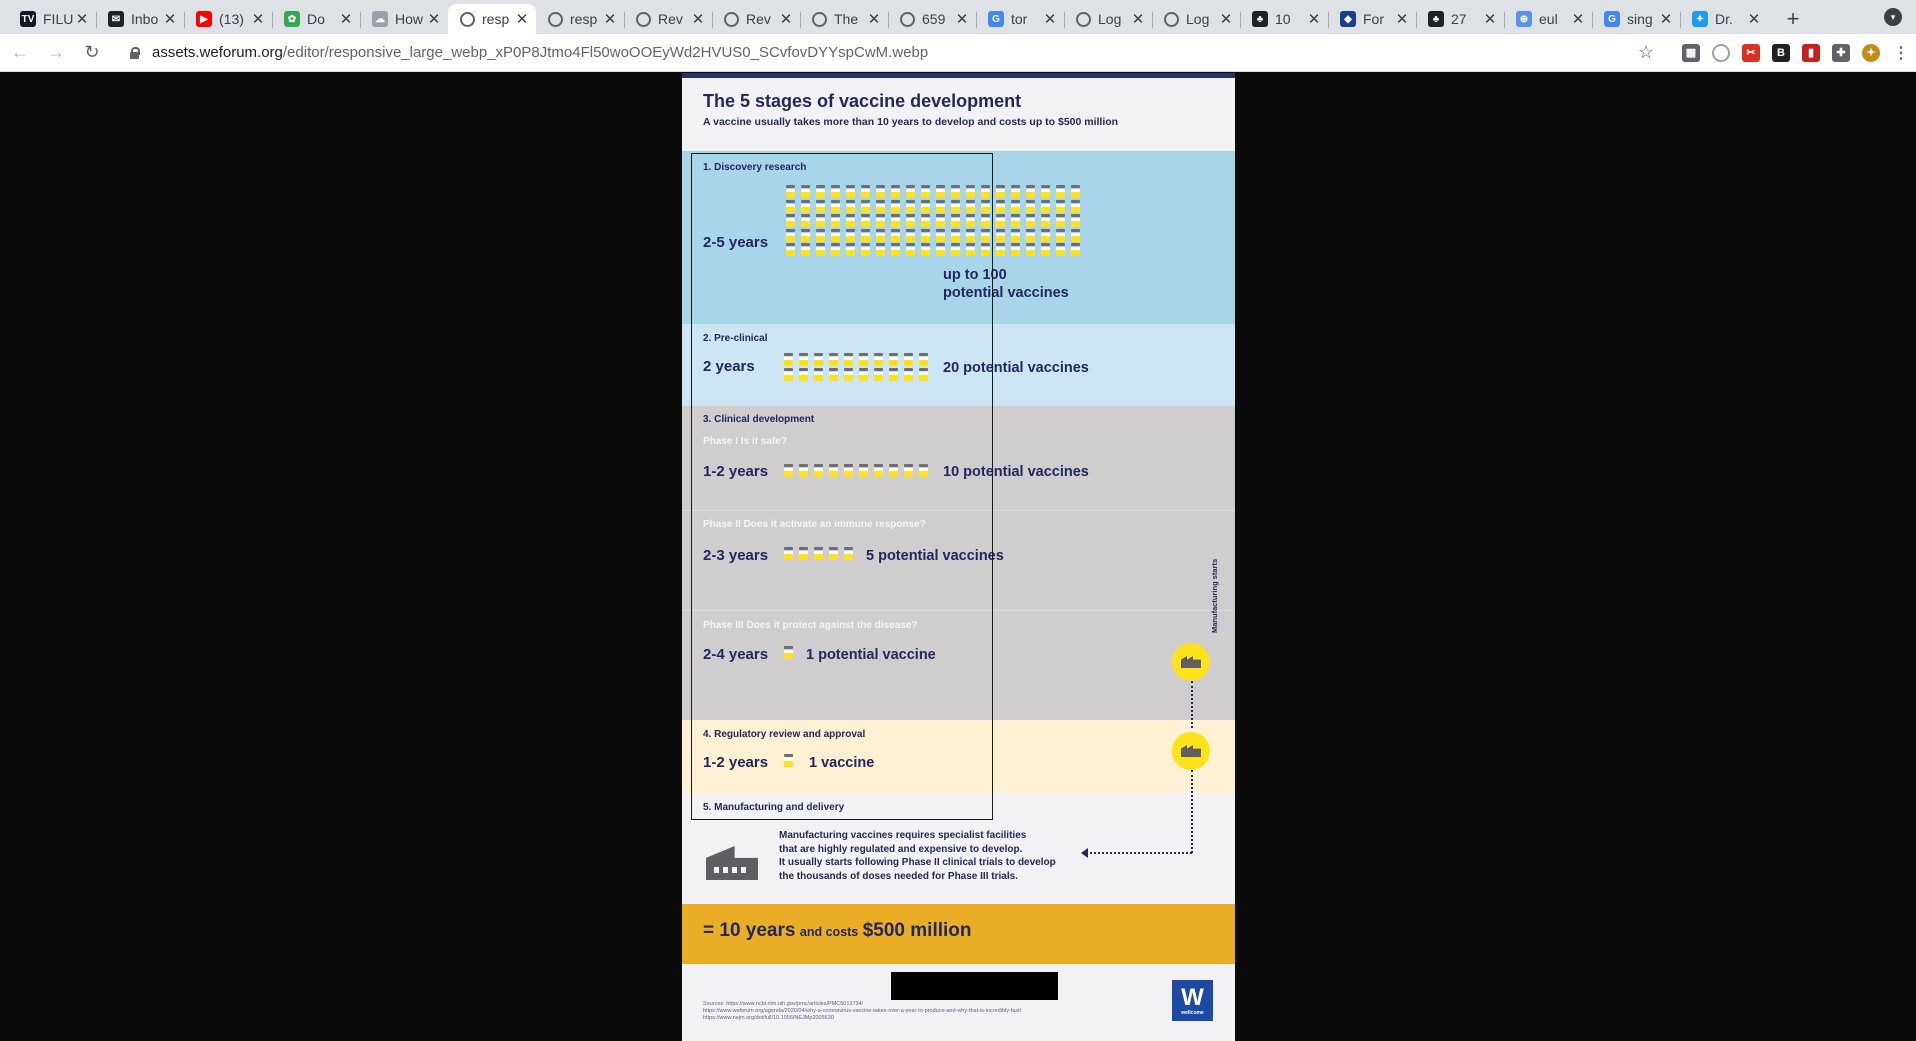 This screenshot has width=1916, height=1041. What do you see at coordinates (736, 242) in the screenshot?
I see `stage1-years: 2-5 years` at bounding box center [736, 242].